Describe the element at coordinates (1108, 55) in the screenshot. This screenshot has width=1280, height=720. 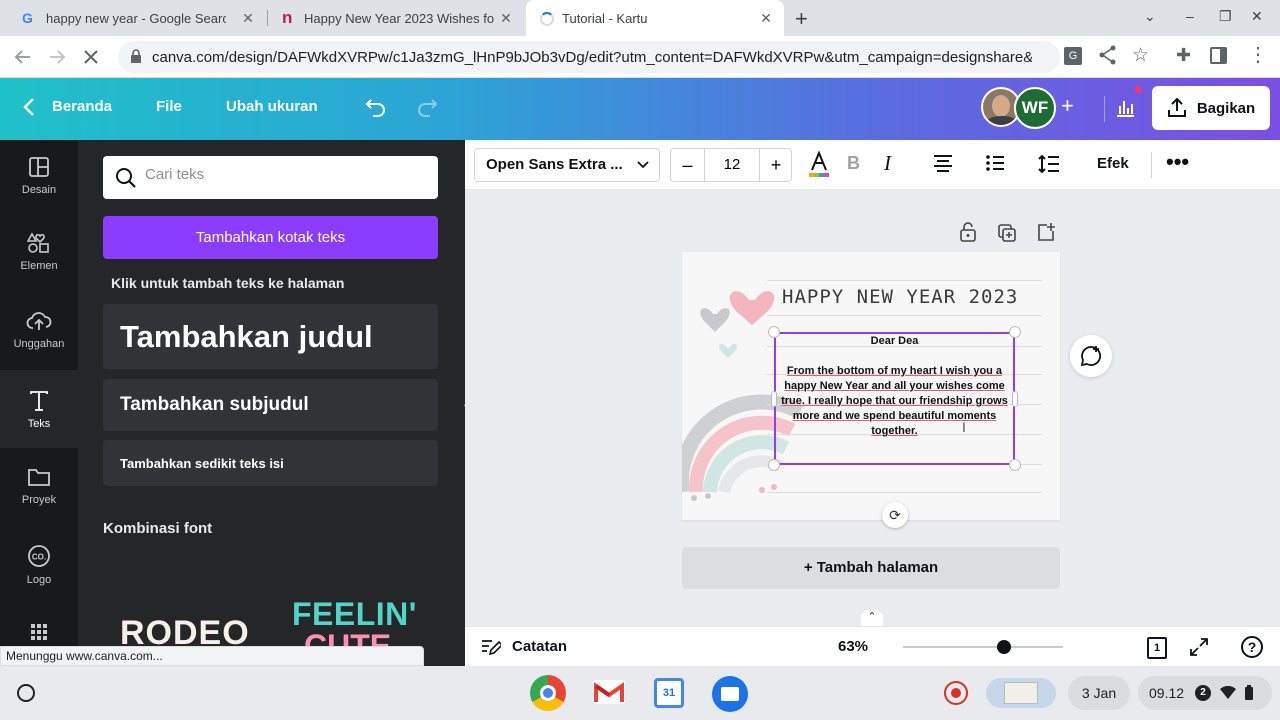
I see `share-icon` at that location.